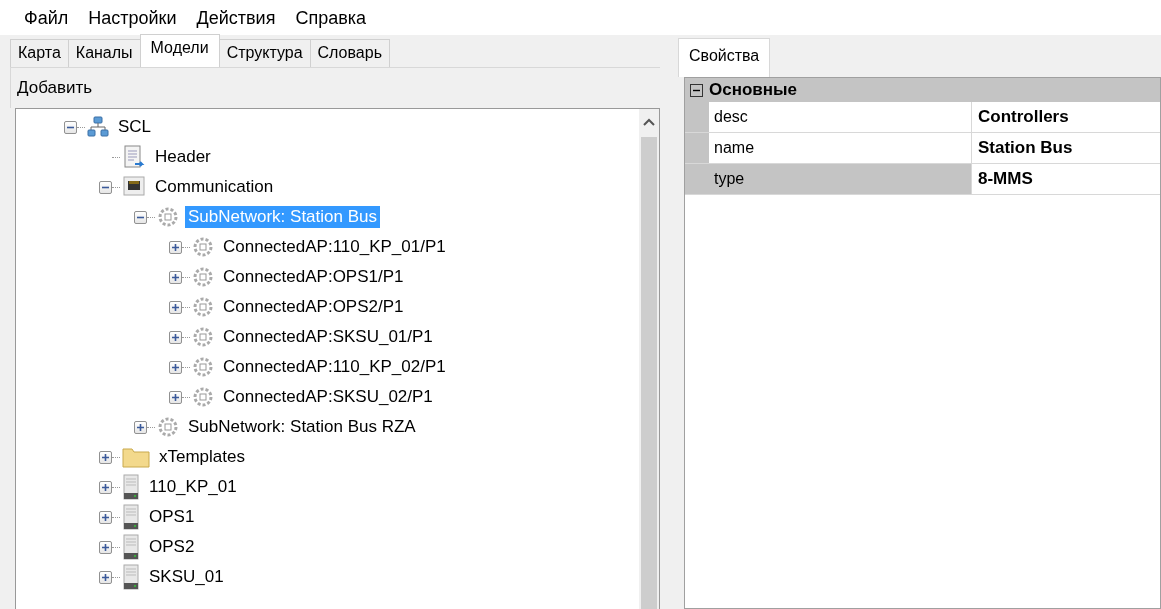 This screenshot has width=1161, height=609. What do you see at coordinates (840, 117) in the screenshot?
I see `property-name: desc` at bounding box center [840, 117].